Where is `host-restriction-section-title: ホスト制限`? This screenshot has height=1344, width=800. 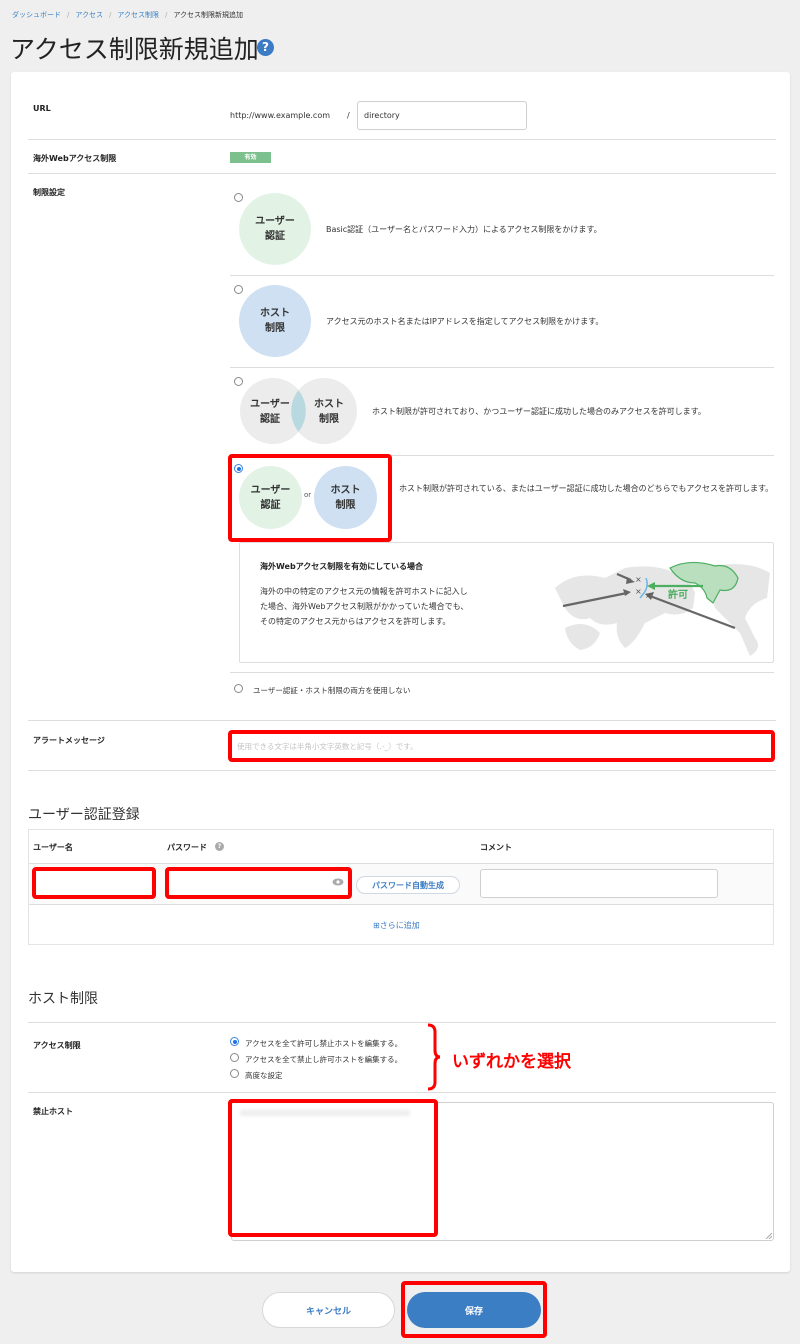
host-restriction-section-title: ホスト制限 is located at coordinates (63, 999).